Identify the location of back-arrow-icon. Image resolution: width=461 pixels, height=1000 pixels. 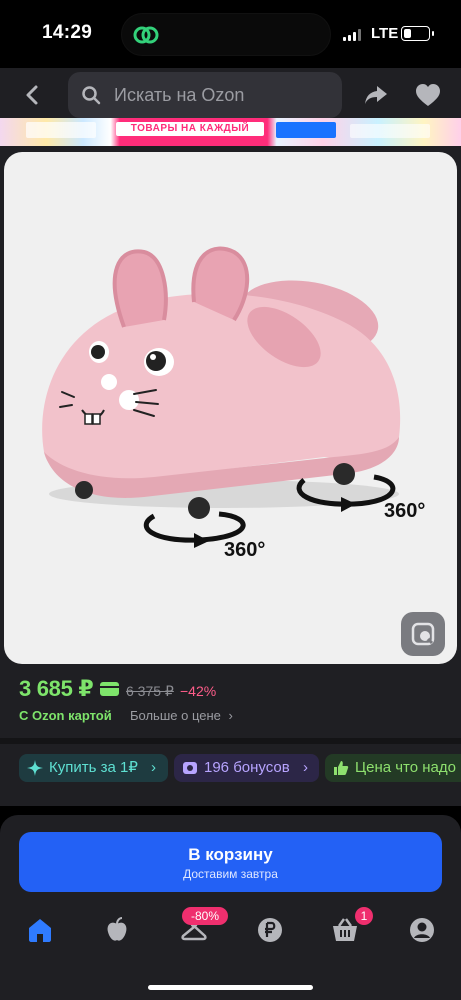
(33, 95).